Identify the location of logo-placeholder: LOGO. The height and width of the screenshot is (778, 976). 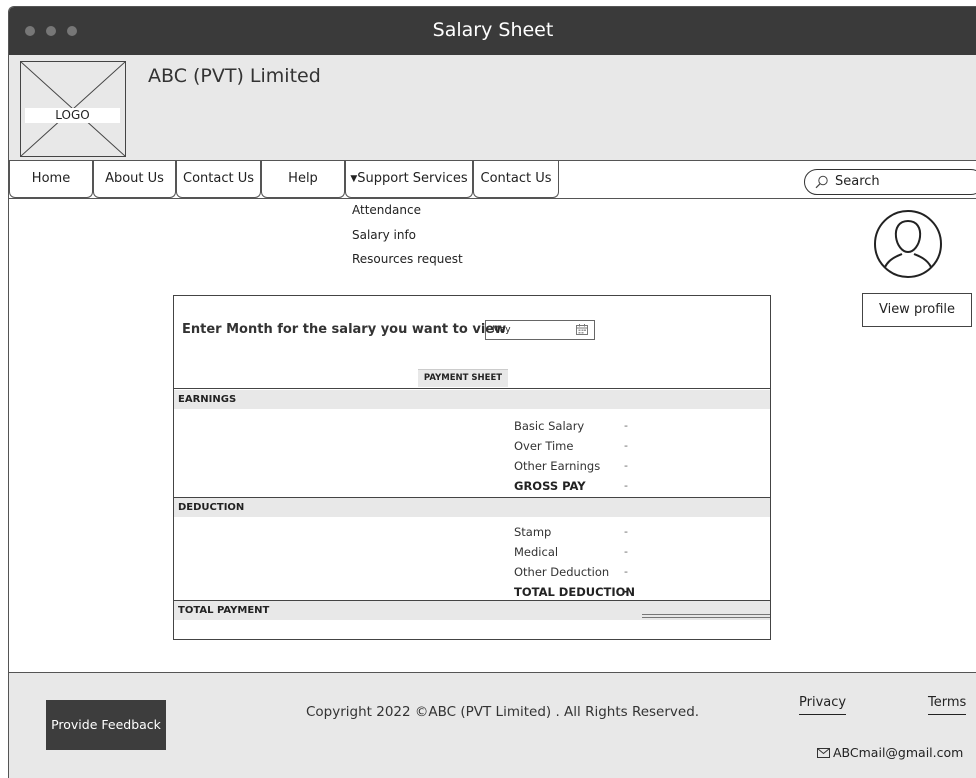
(73, 109).